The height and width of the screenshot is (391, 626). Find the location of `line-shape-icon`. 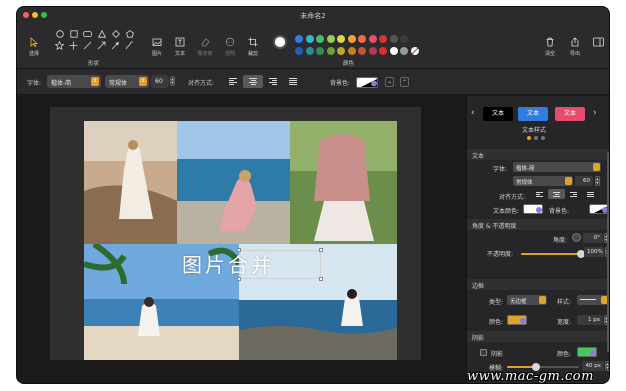

line-shape-icon is located at coordinates (87, 45).